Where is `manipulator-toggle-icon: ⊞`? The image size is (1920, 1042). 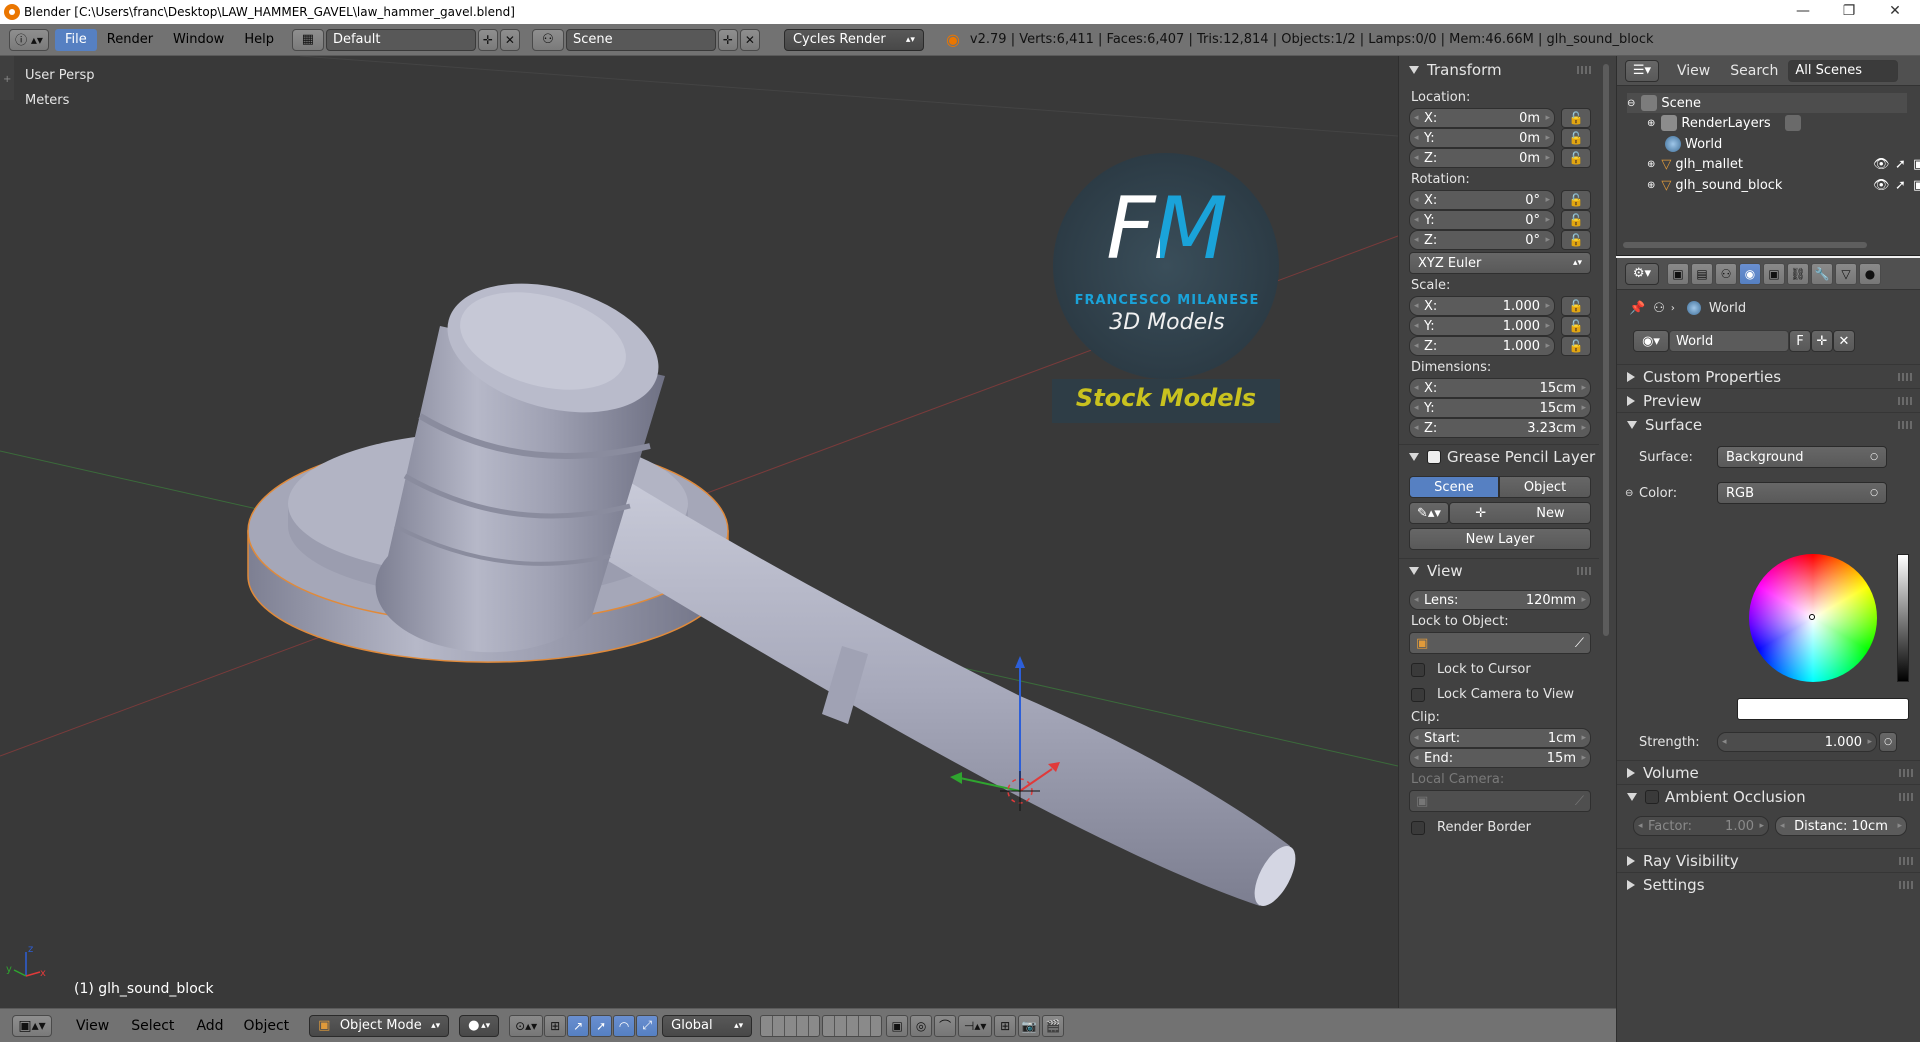
manipulator-toggle-icon: ⊞ is located at coordinates (555, 1025).